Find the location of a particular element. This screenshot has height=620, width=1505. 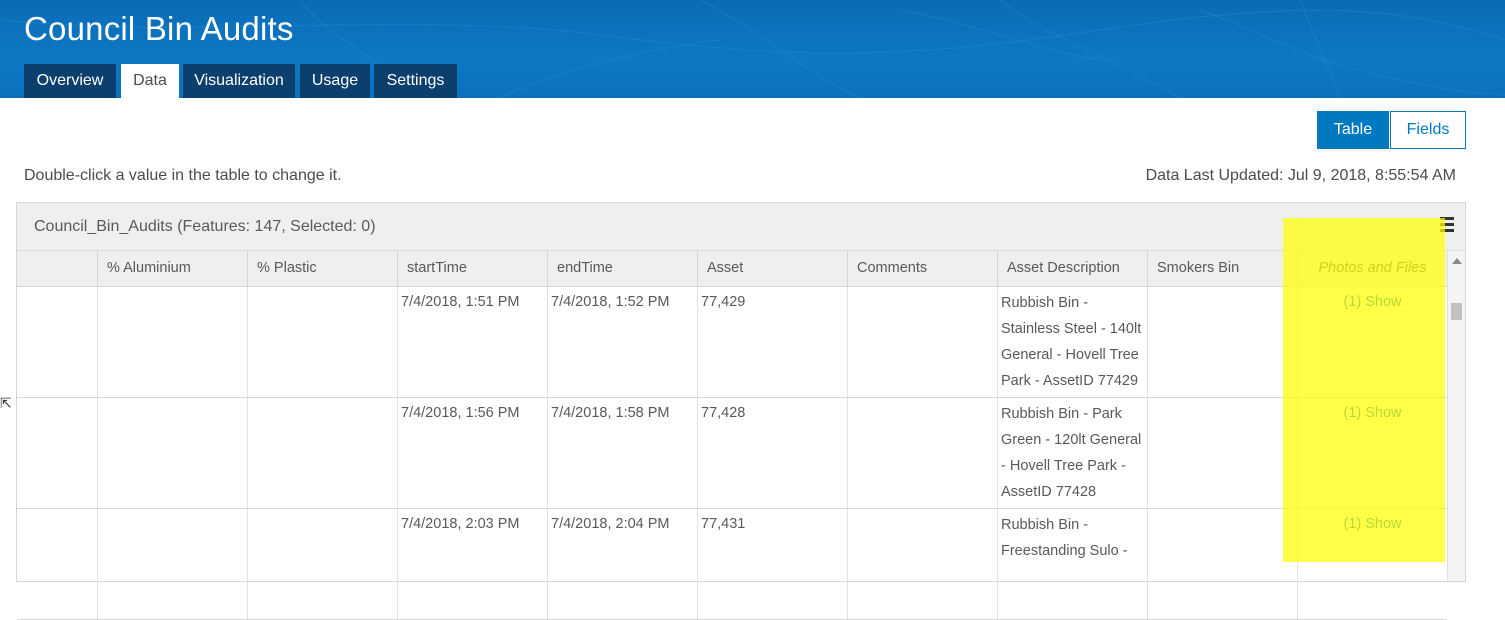

column-header-starttime: startTime is located at coordinates (472, 268).